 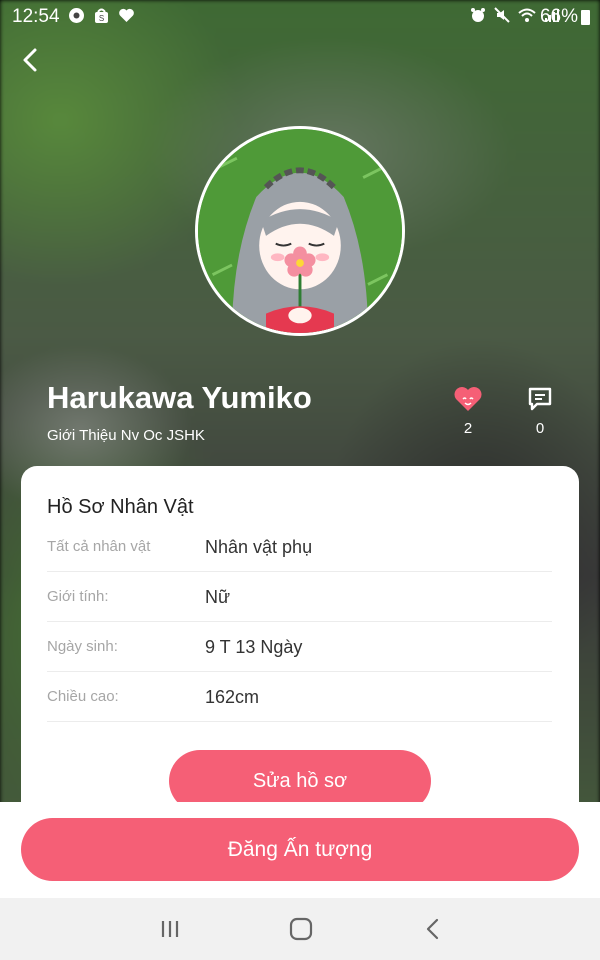 I want to click on row-value: 9 T 13 Ngày, so click(x=254, y=647).